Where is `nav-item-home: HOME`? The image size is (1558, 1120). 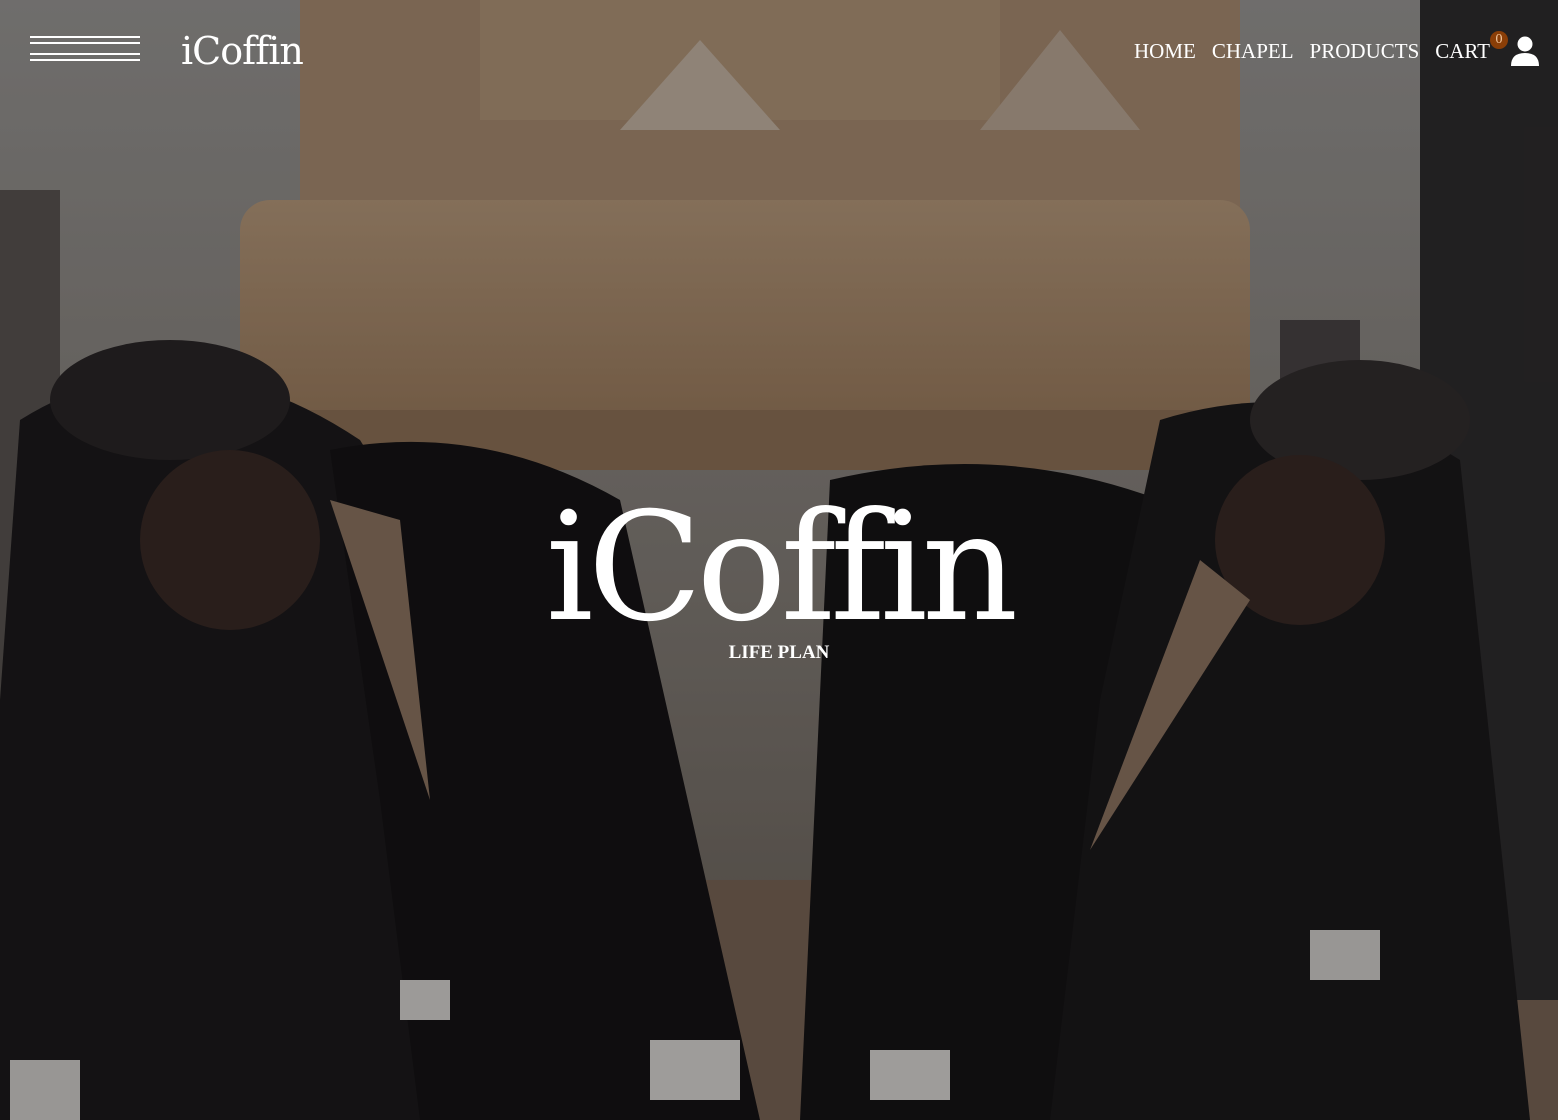 nav-item-home: HOME is located at coordinates (1165, 51).